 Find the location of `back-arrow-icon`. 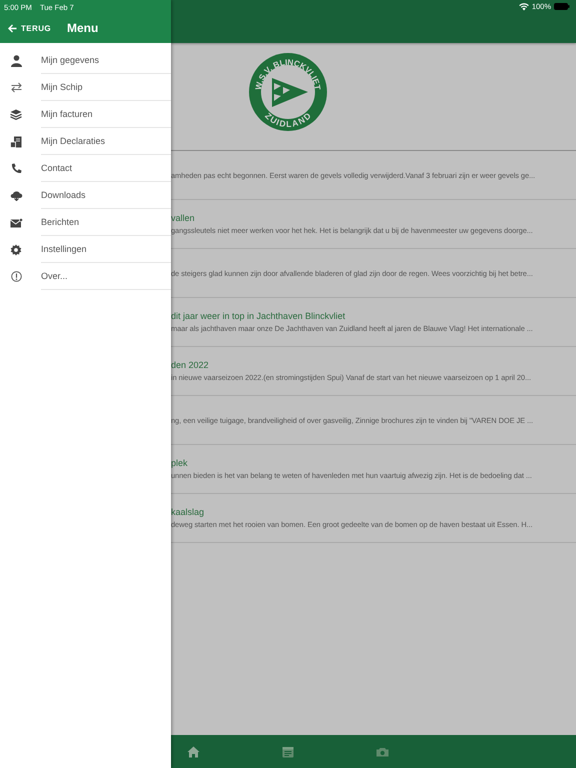

back-arrow-icon is located at coordinates (12, 28).